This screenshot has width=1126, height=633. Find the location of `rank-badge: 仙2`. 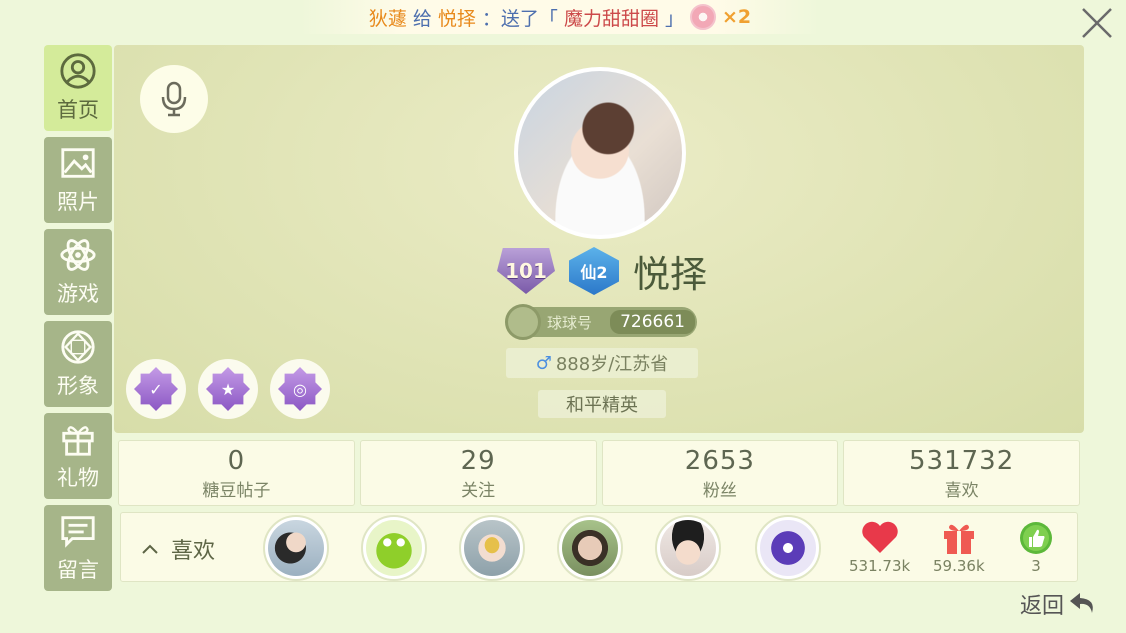

rank-badge: 仙2 is located at coordinates (594, 271).